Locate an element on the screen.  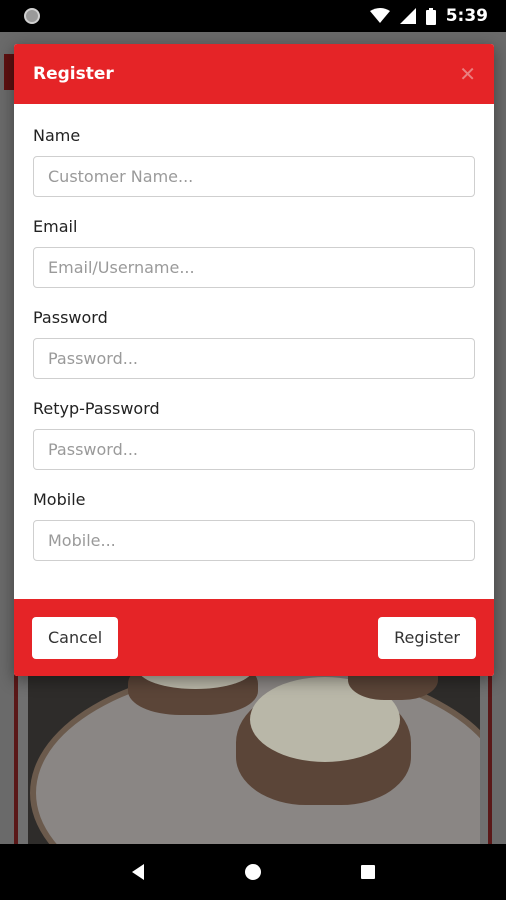
cancel-button: Cancel is located at coordinates (75, 637).